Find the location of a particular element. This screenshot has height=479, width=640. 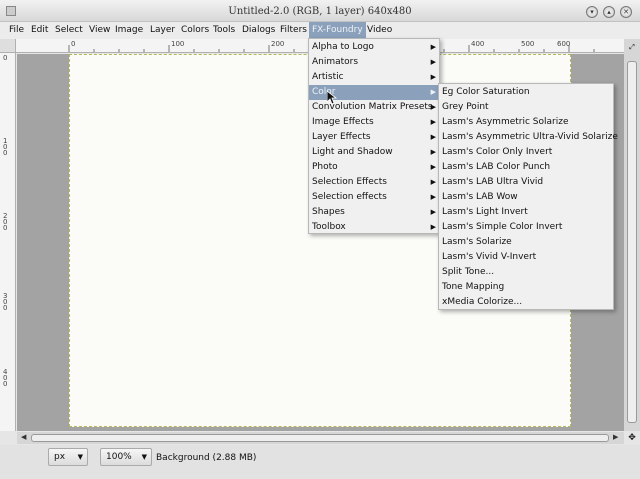

ruler-label-0: 0 is located at coordinates (73, 44).